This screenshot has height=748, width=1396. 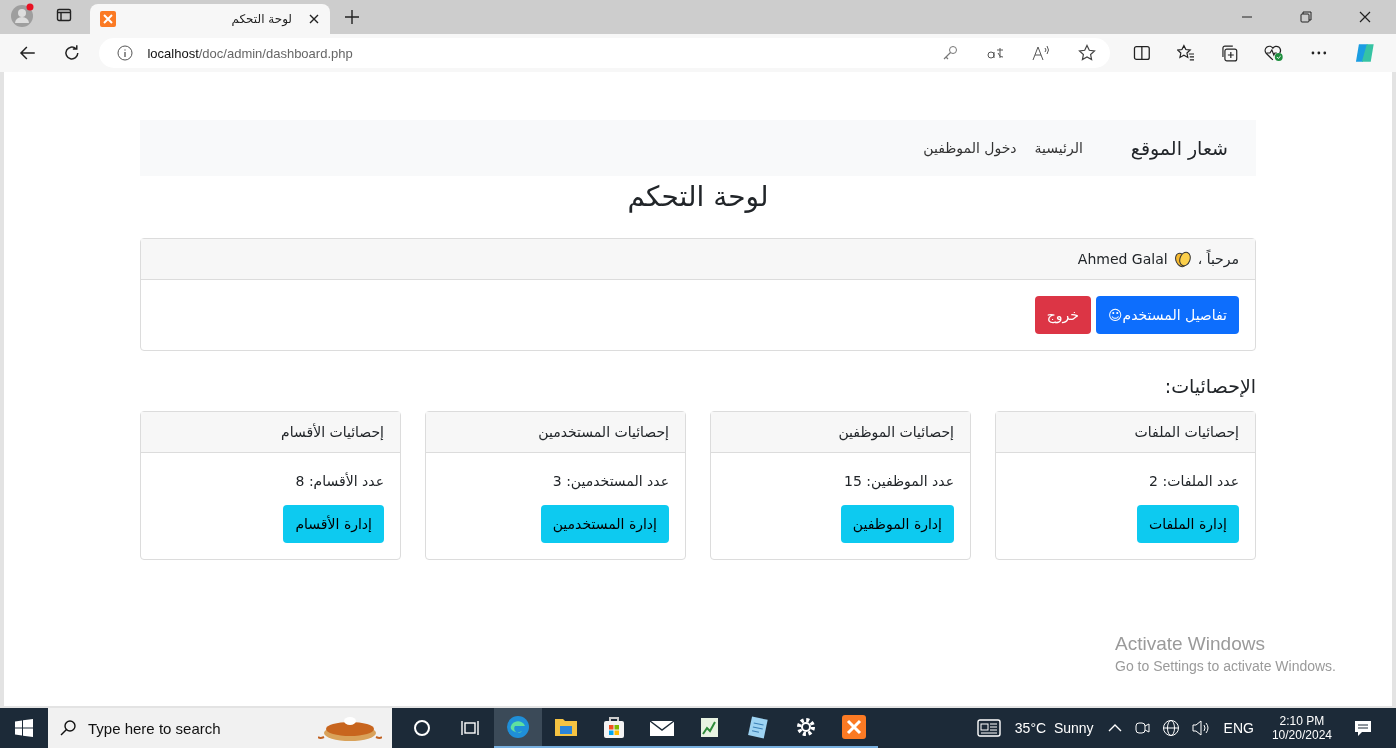 I want to click on user-details-button: تفاصيل المستخدم☺, so click(x=1167, y=315).